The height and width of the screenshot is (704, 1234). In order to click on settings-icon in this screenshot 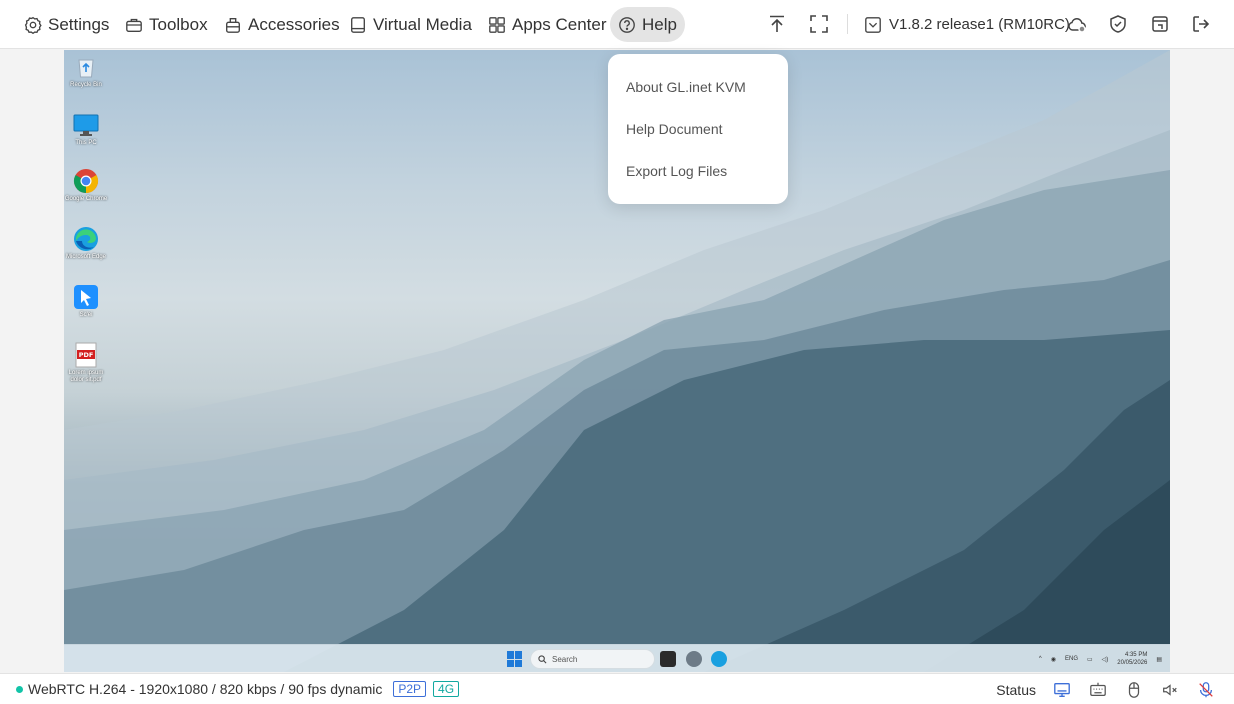, I will do `click(33, 25)`.